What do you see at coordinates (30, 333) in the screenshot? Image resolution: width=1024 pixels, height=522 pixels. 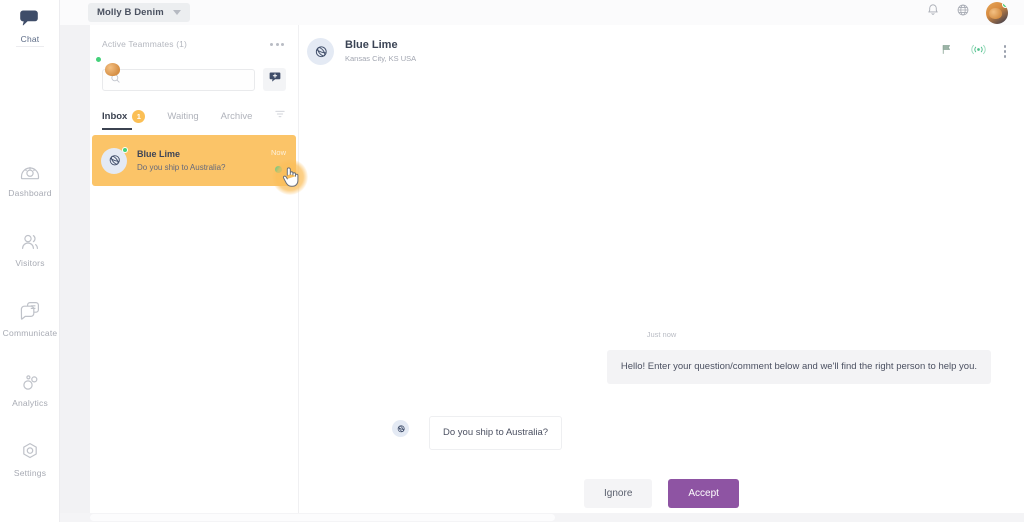 I see `sidebar-item-label: Communicate` at bounding box center [30, 333].